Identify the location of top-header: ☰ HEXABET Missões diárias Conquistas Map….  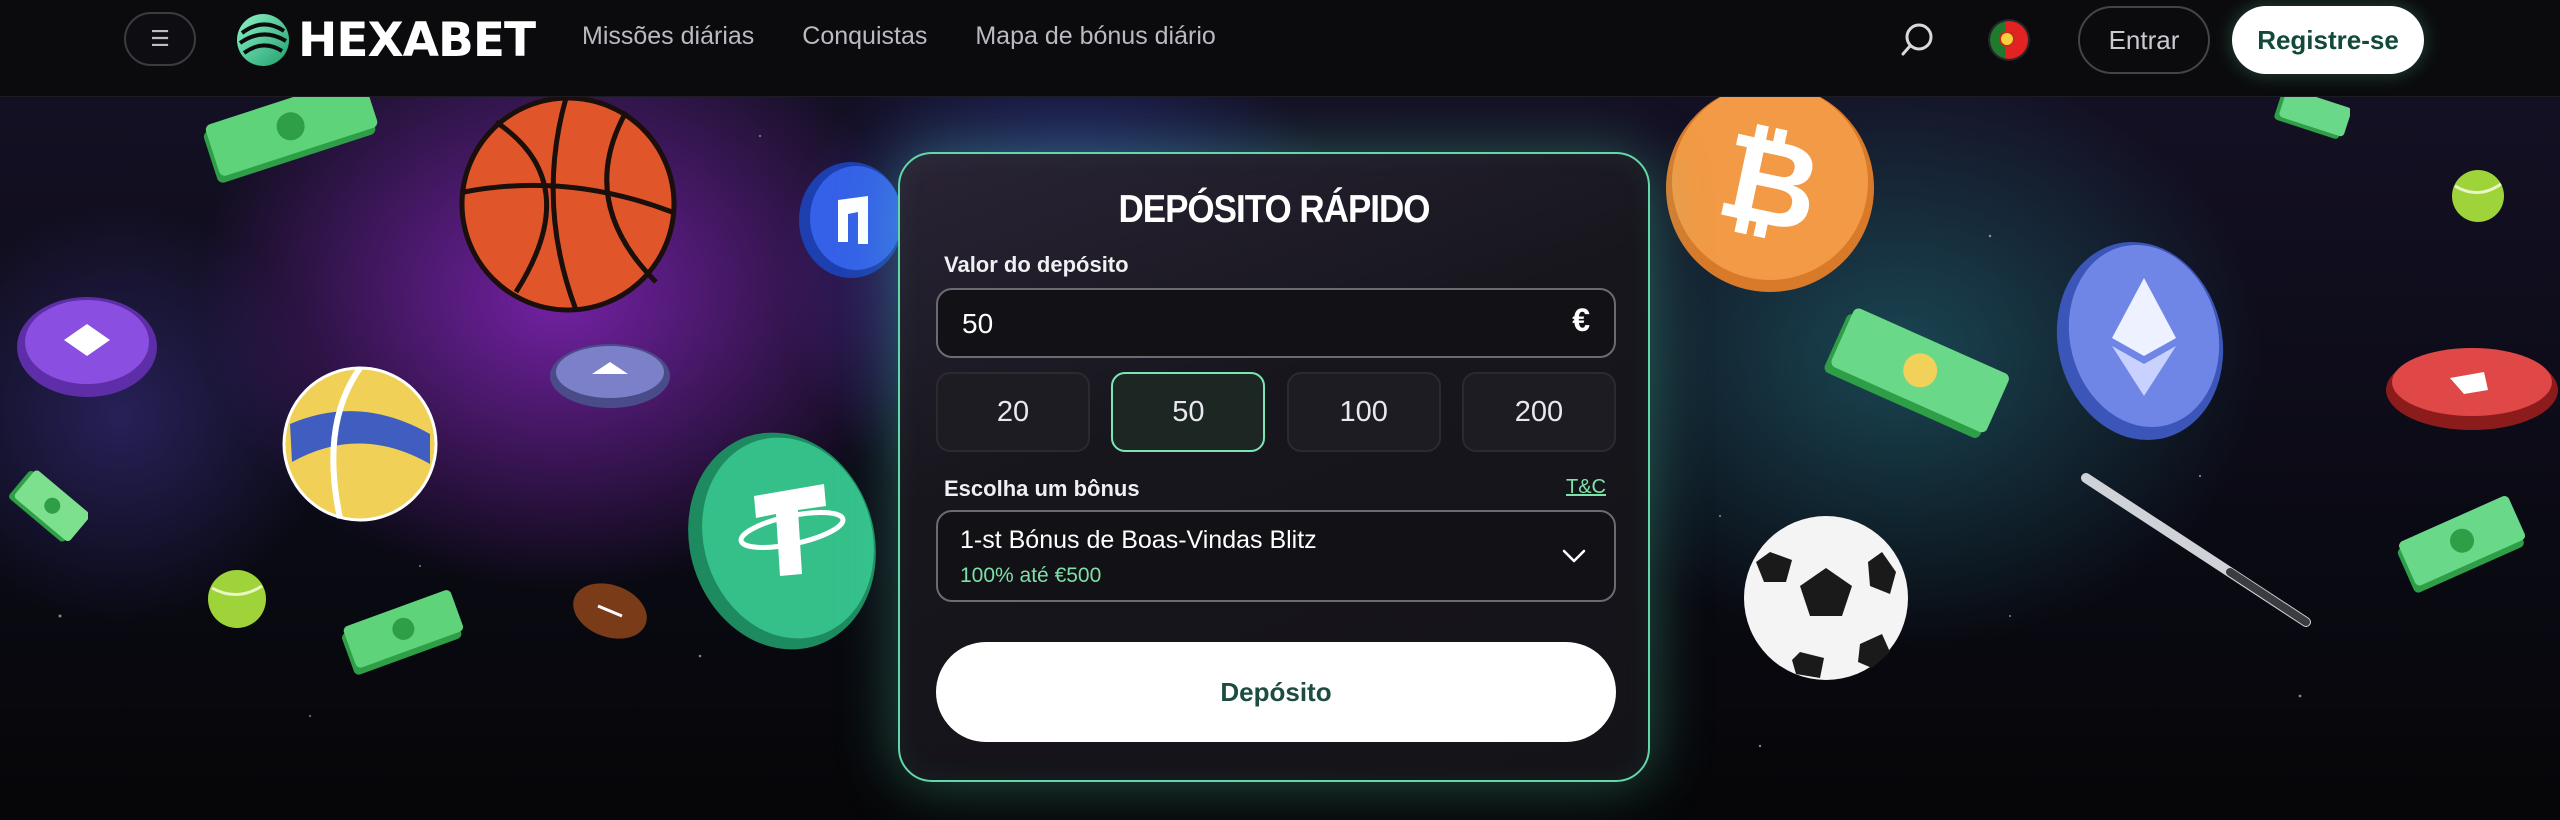
(1280, 48).